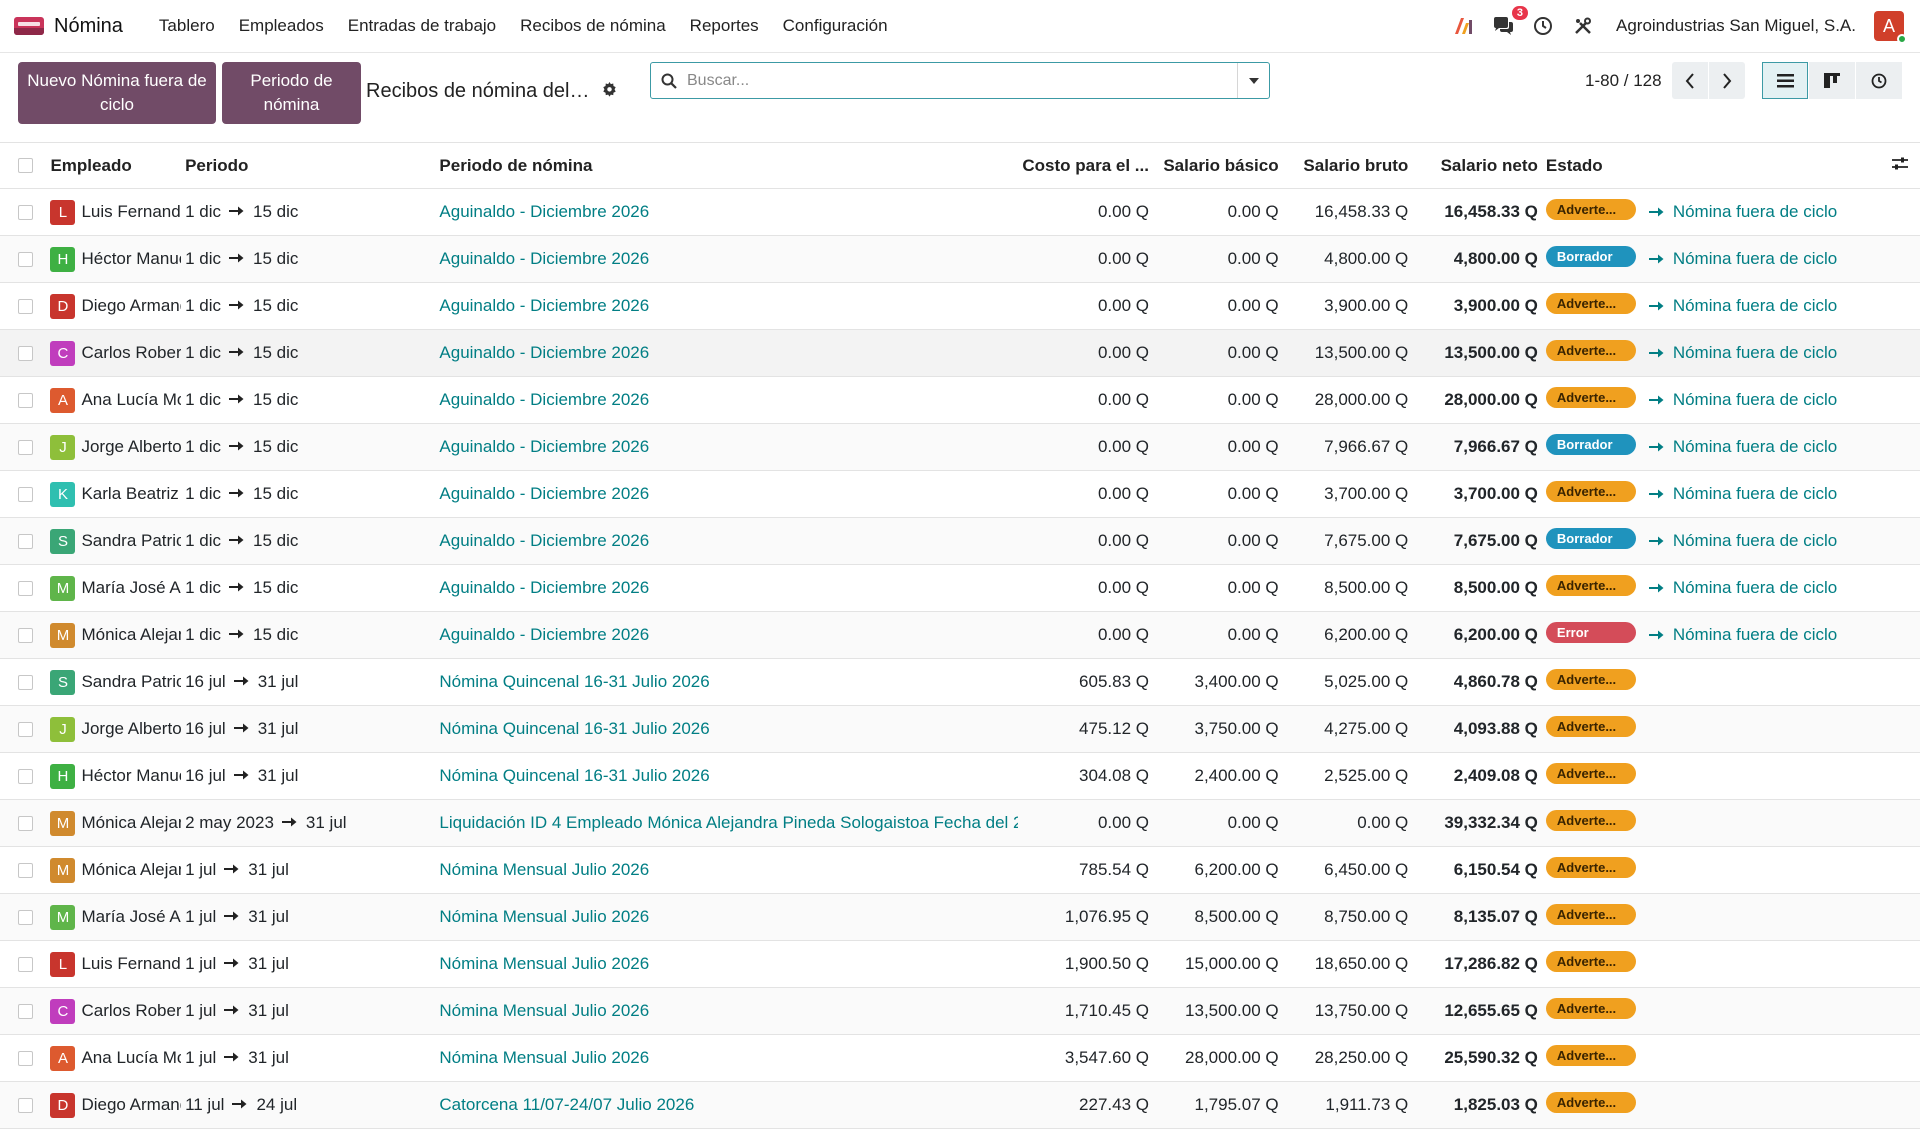  Describe the element at coordinates (29, 26) in the screenshot. I see `payroll-app-icon` at that location.